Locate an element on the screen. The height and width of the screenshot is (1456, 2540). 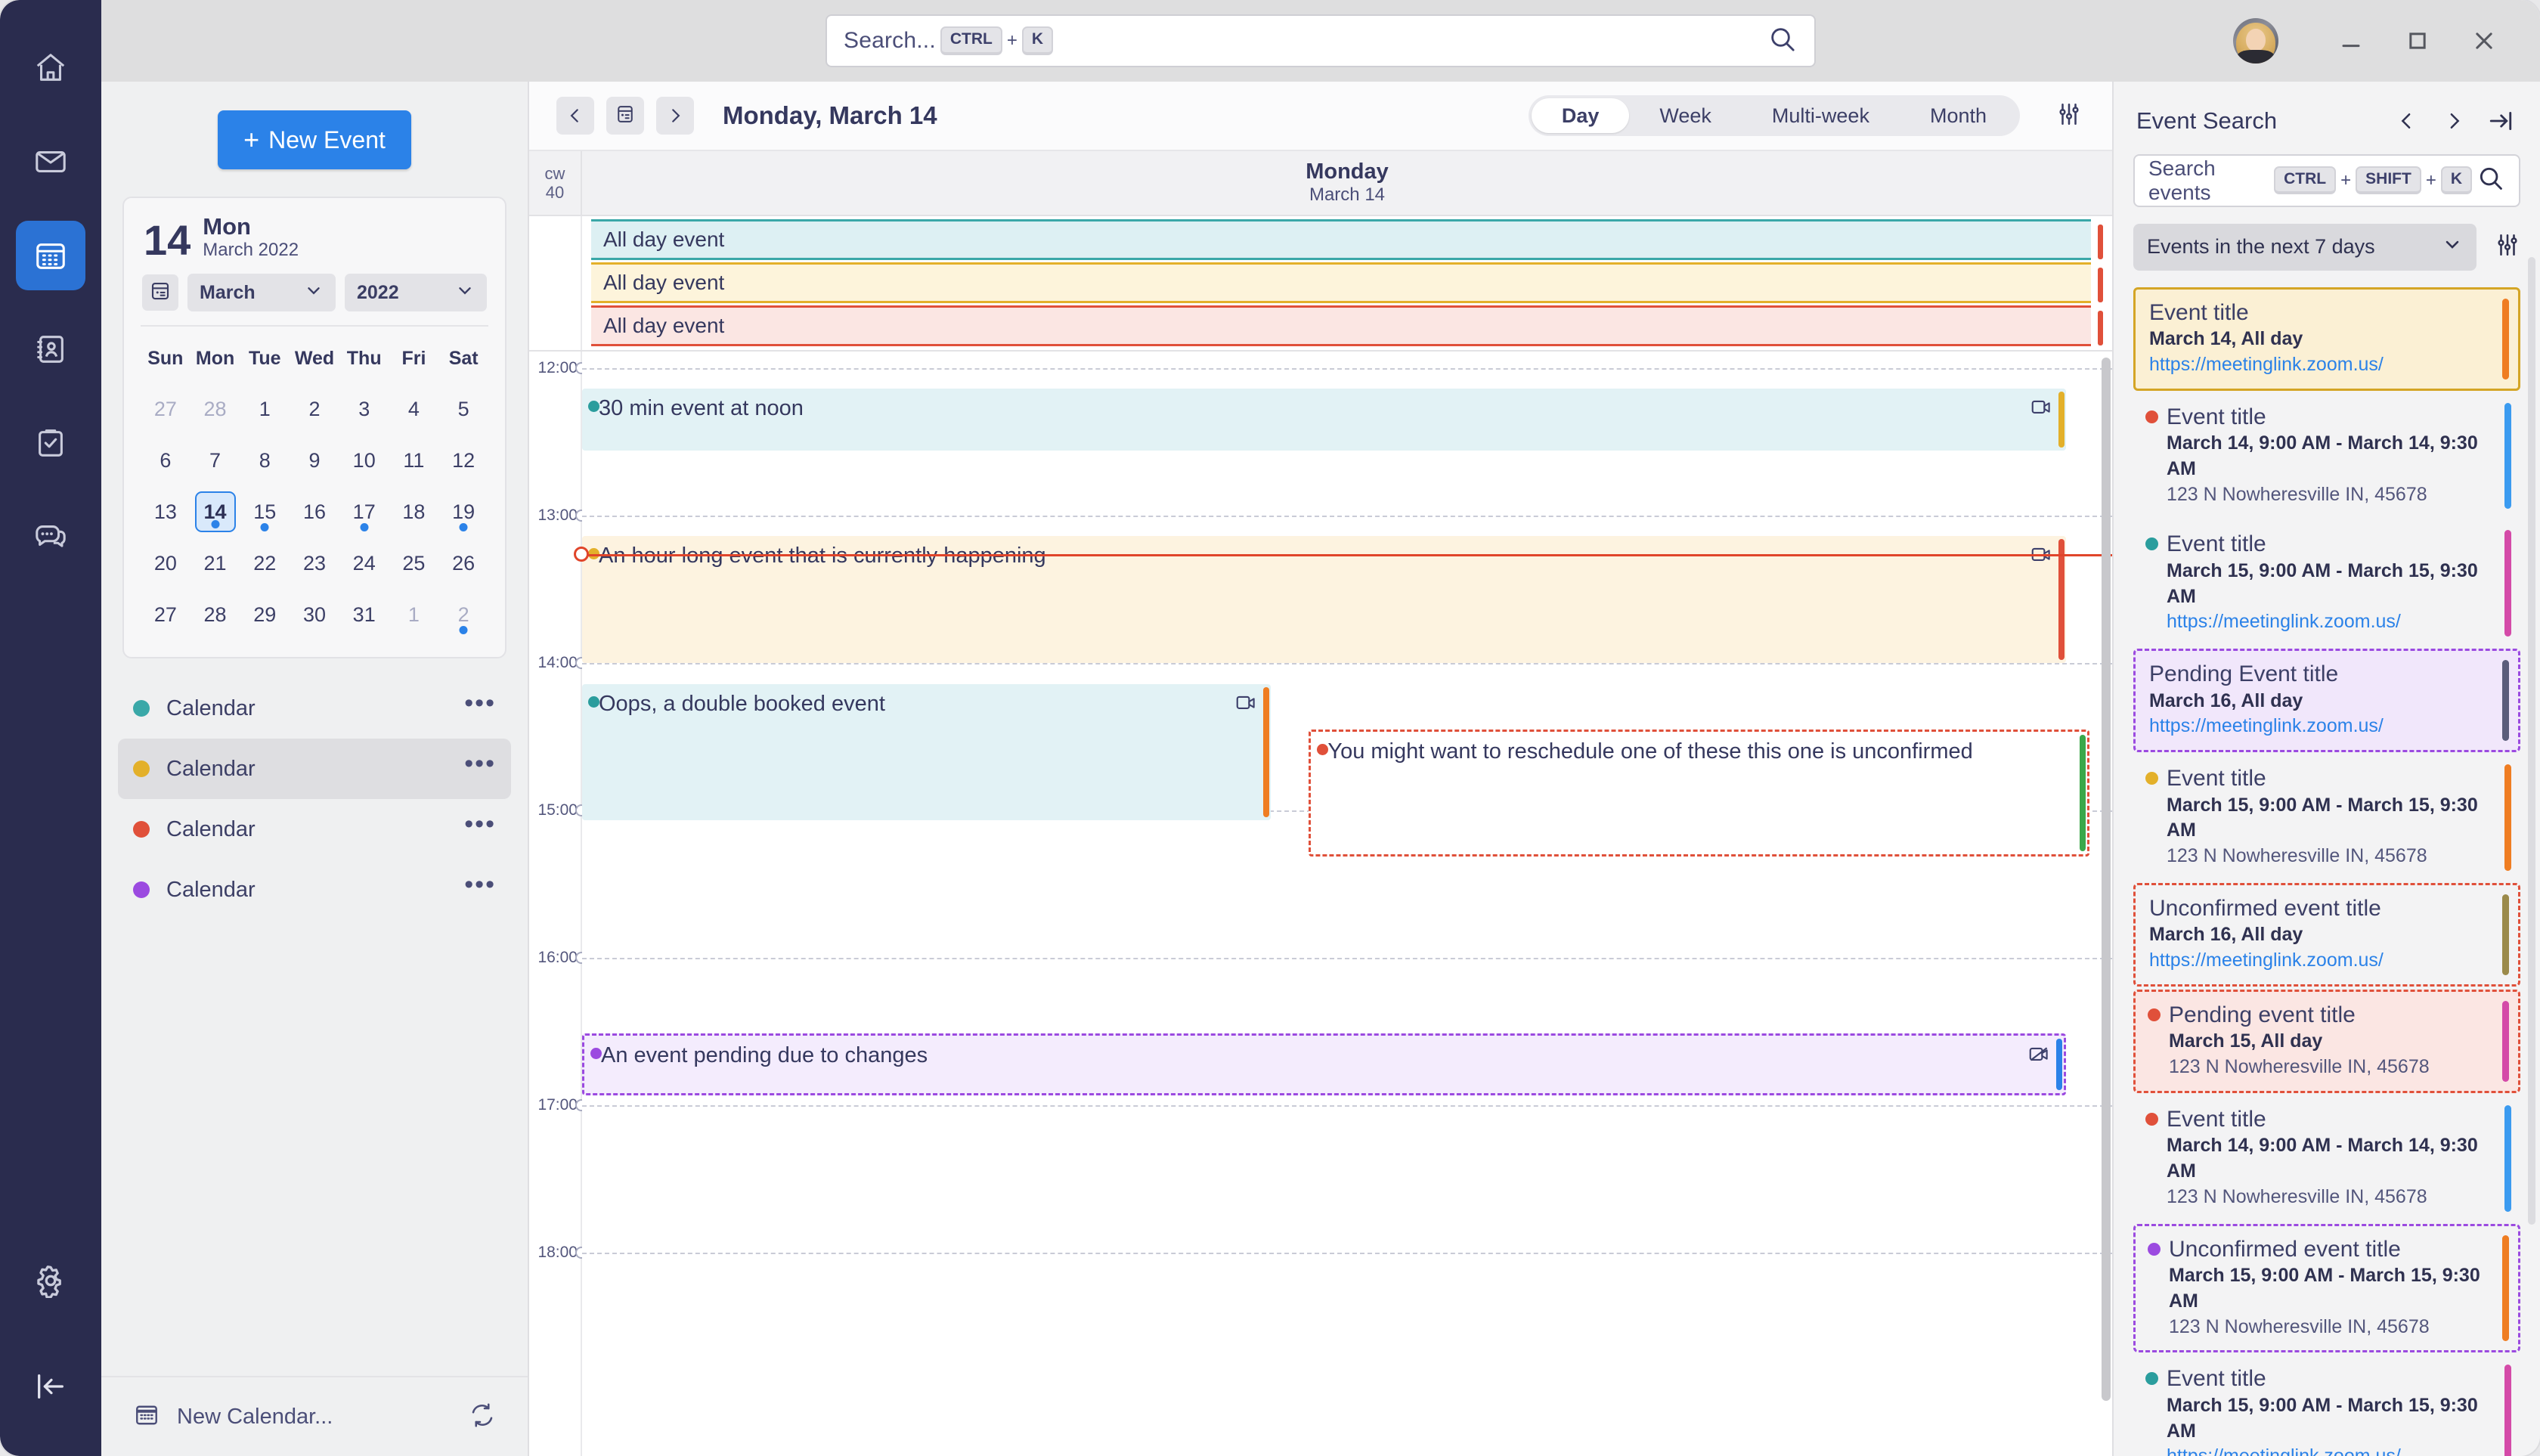
mini-day-cell: 31 is located at coordinates (364, 614).